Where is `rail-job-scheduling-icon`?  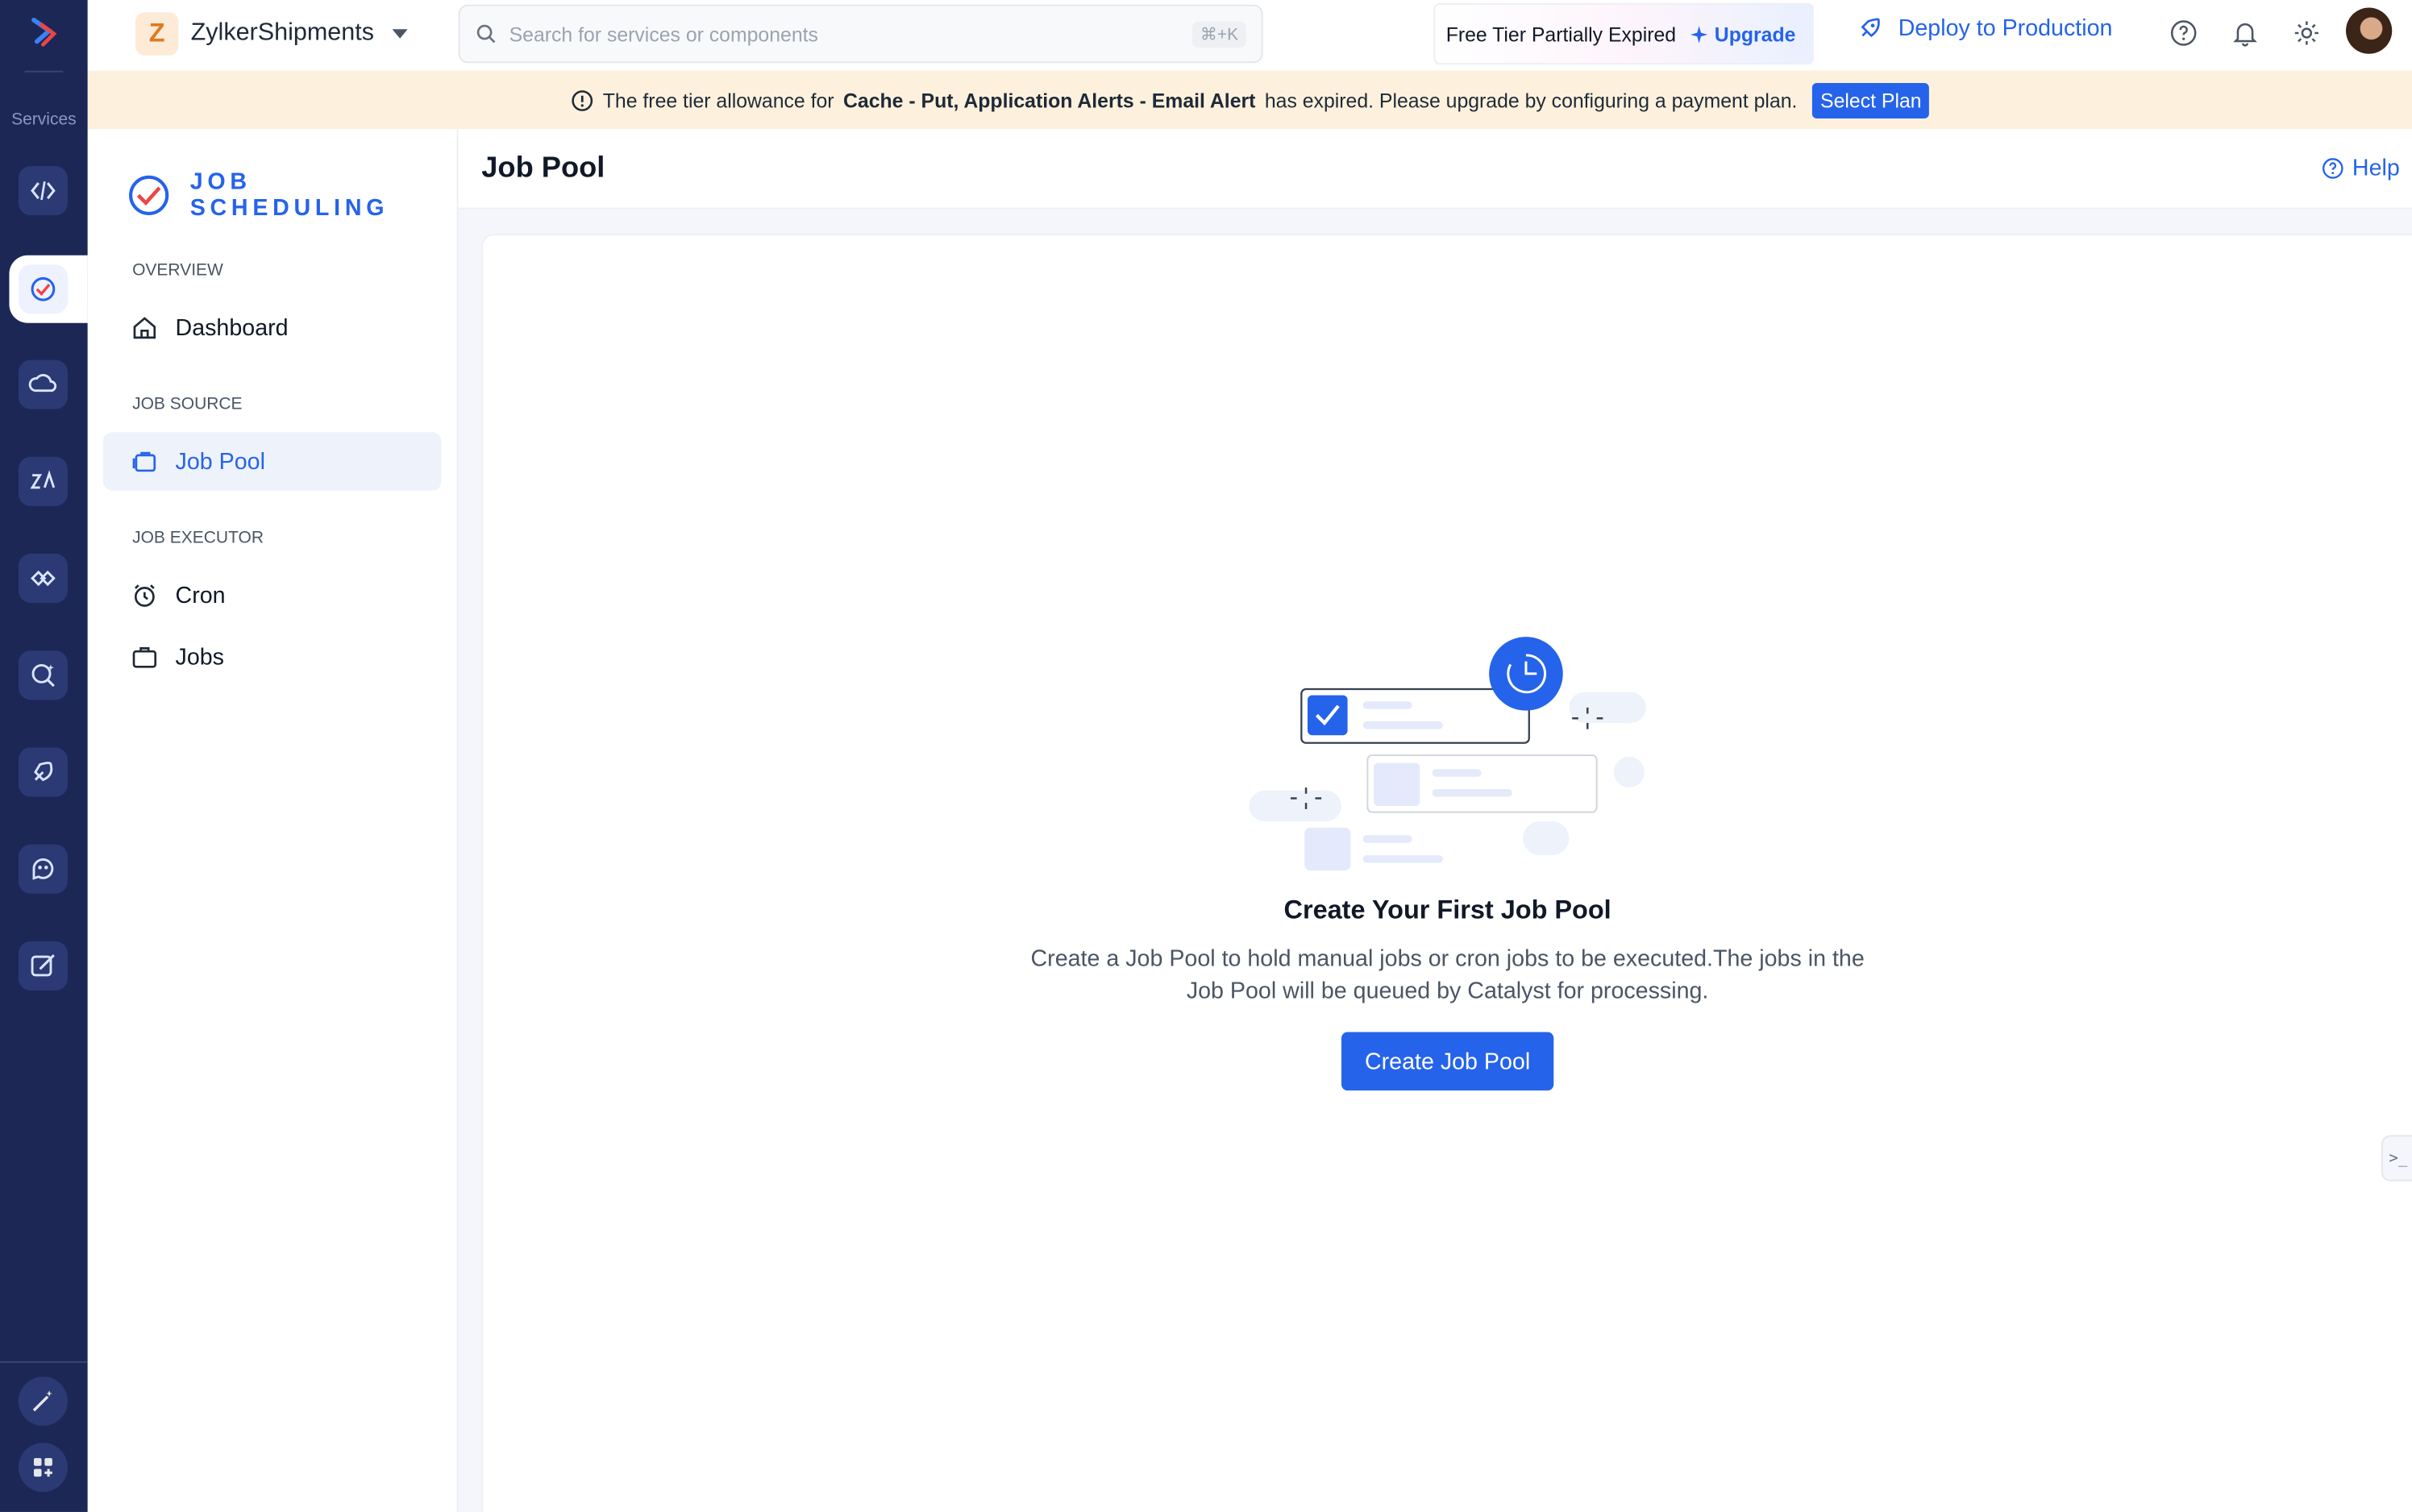 rail-job-scheduling-icon is located at coordinates (43, 289).